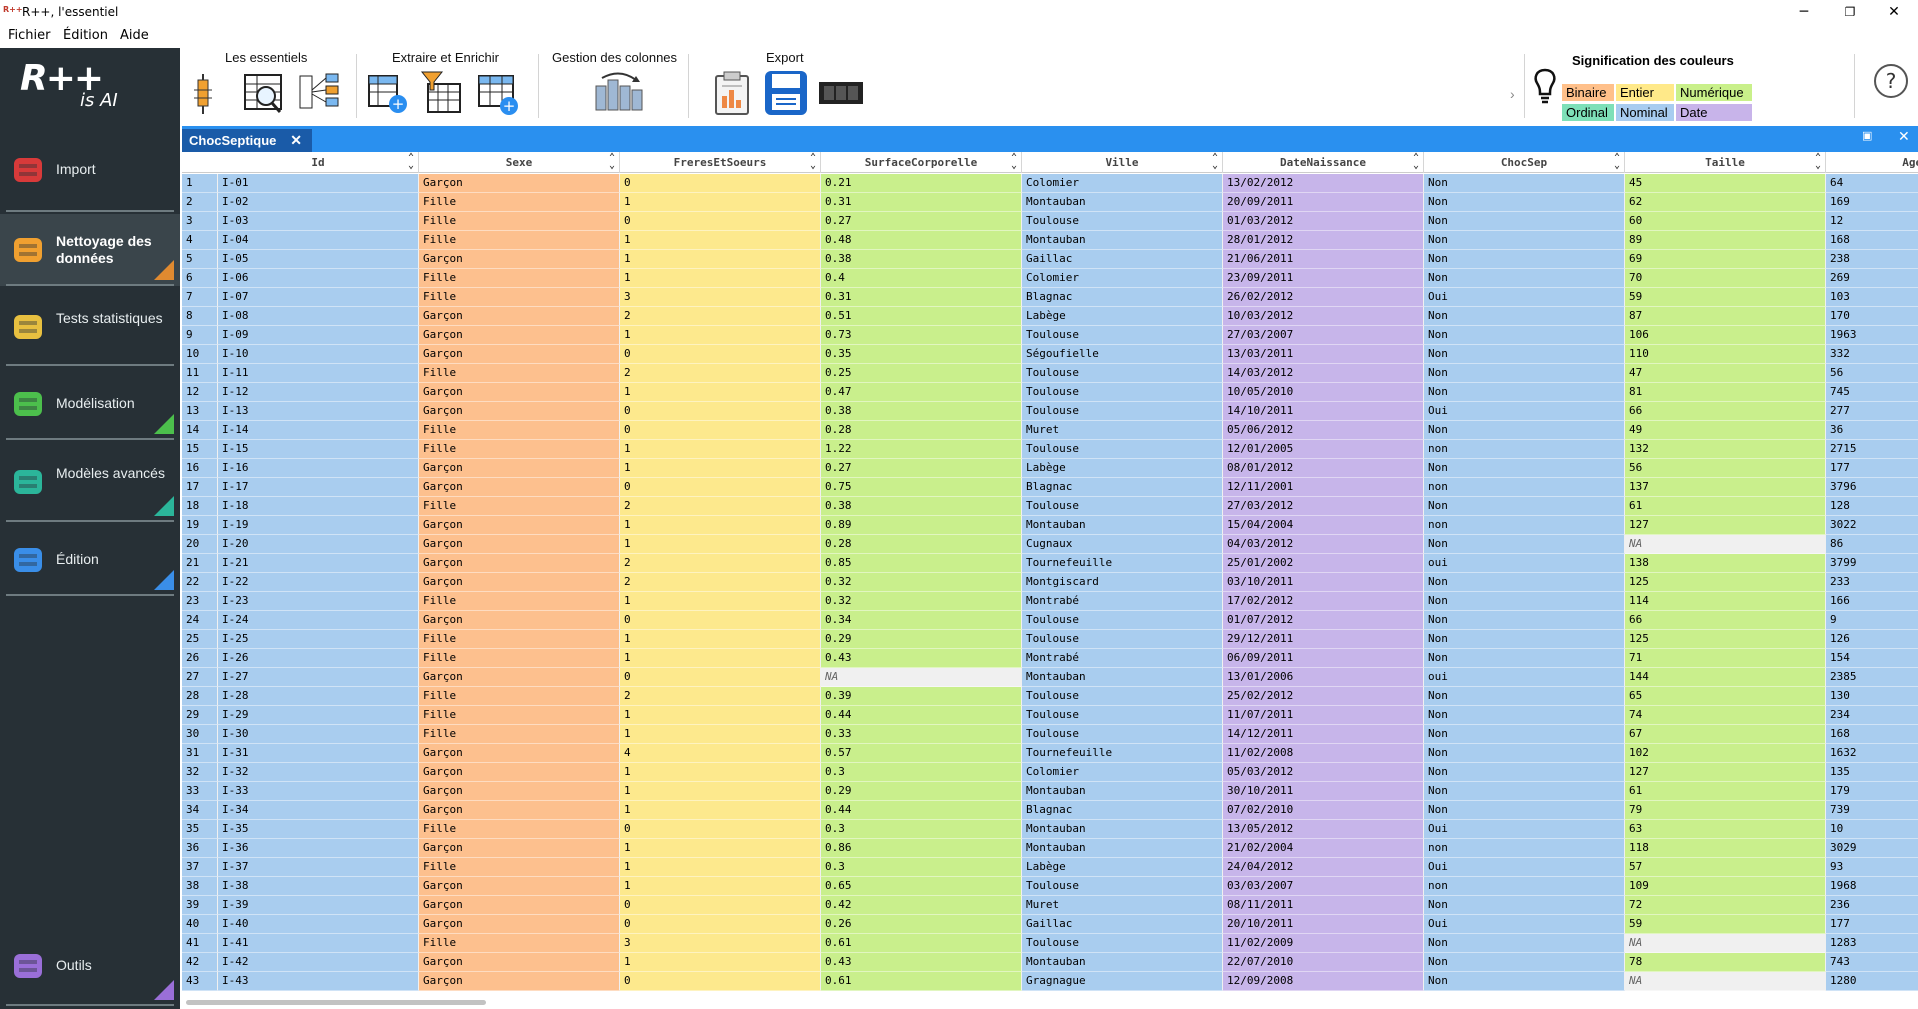  Describe the element at coordinates (1872, 411) in the screenshot. I see `cell-agee: 277` at that location.